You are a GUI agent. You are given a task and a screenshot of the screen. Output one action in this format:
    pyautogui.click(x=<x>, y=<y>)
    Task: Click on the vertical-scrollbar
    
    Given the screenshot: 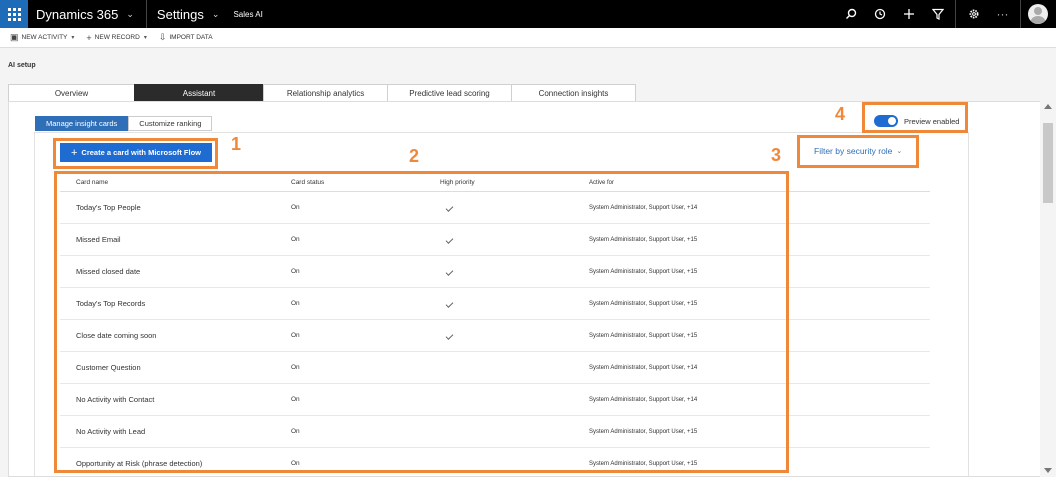 What is the action you would take?
    pyautogui.click(x=1048, y=289)
    